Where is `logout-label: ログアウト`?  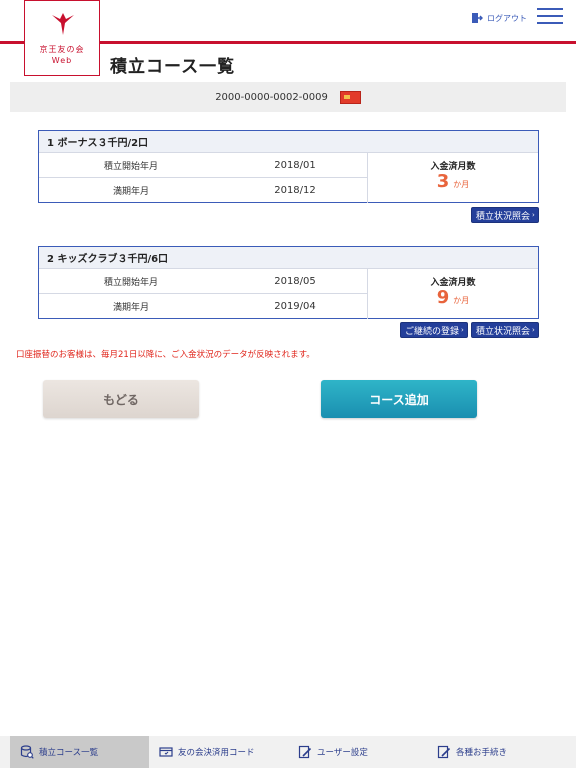 logout-label: ログアウト is located at coordinates (507, 18).